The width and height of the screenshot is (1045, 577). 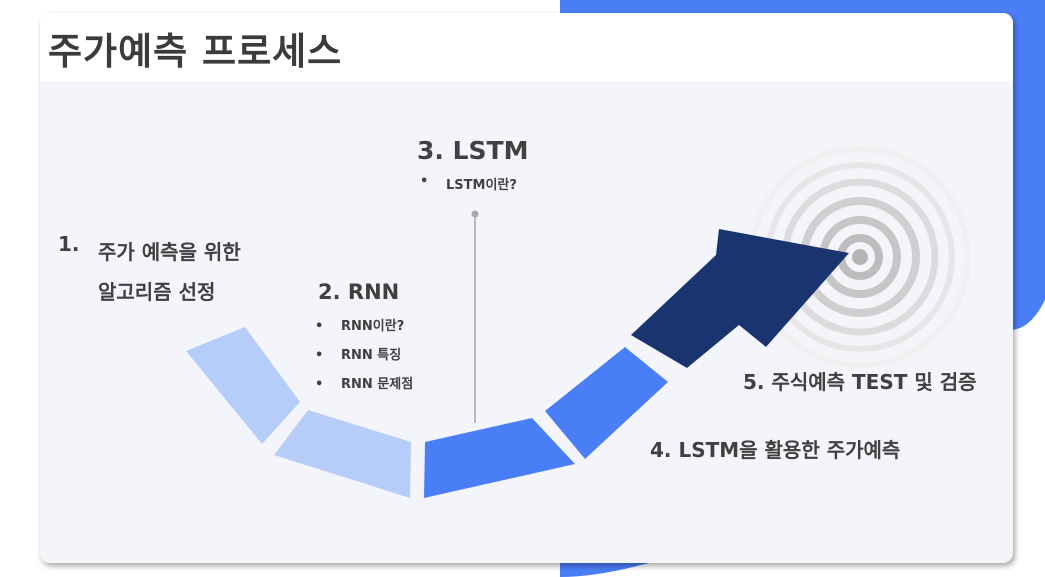 What do you see at coordinates (364, 326) in the screenshot?
I see `list-item: RNN이란?` at bounding box center [364, 326].